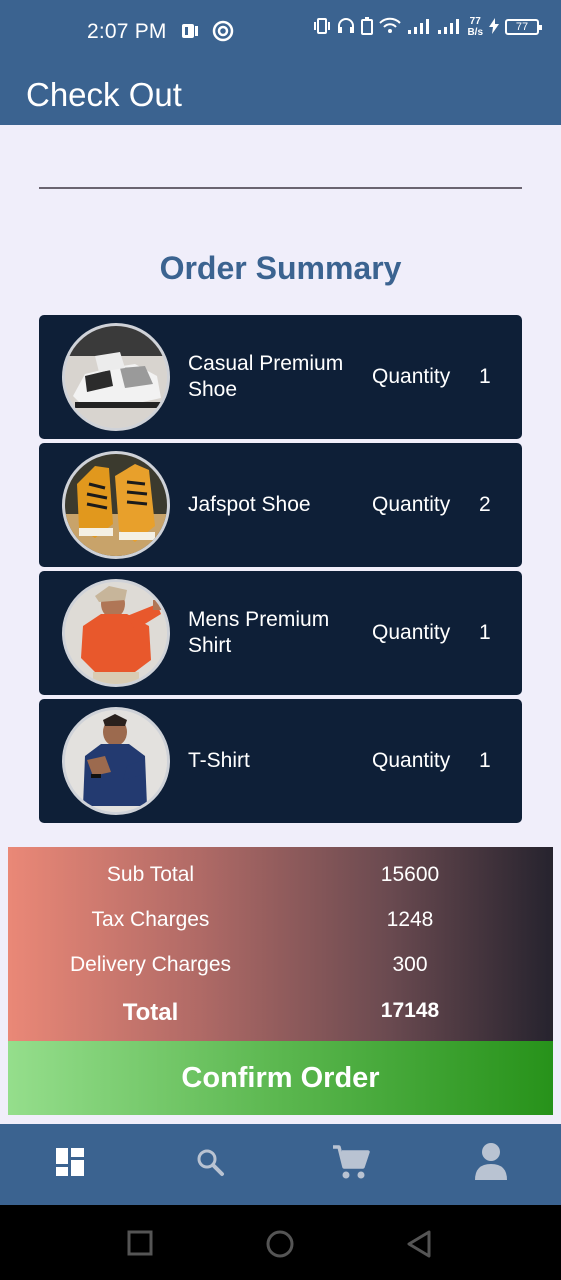 This screenshot has width=561, height=1280. What do you see at coordinates (116, 761) in the screenshot?
I see `navy-tshirt-image` at bounding box center [116, 761].